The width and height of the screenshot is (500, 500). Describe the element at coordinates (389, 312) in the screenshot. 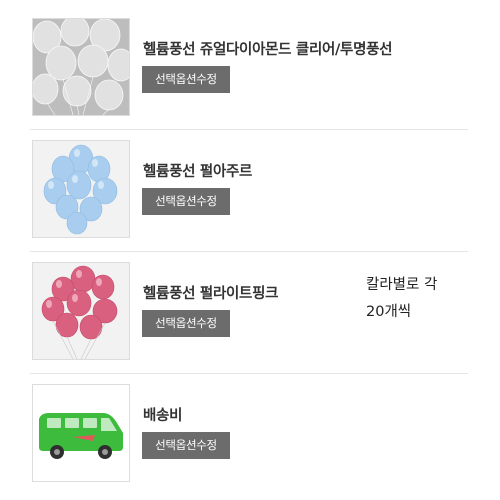

I see `note-line: 20개씩` at that location.